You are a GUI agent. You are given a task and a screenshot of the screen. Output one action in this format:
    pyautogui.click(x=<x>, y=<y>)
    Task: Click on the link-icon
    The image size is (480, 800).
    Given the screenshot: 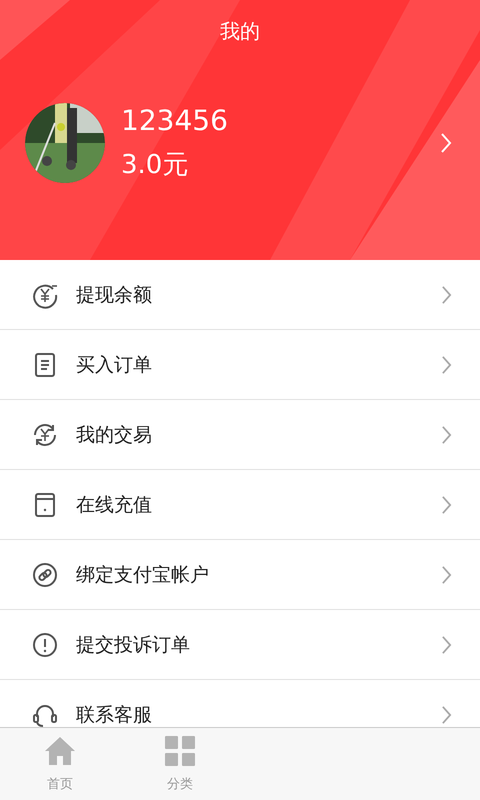 What is the action you would take?
    pyautogui.click(x=45, y=574)
    